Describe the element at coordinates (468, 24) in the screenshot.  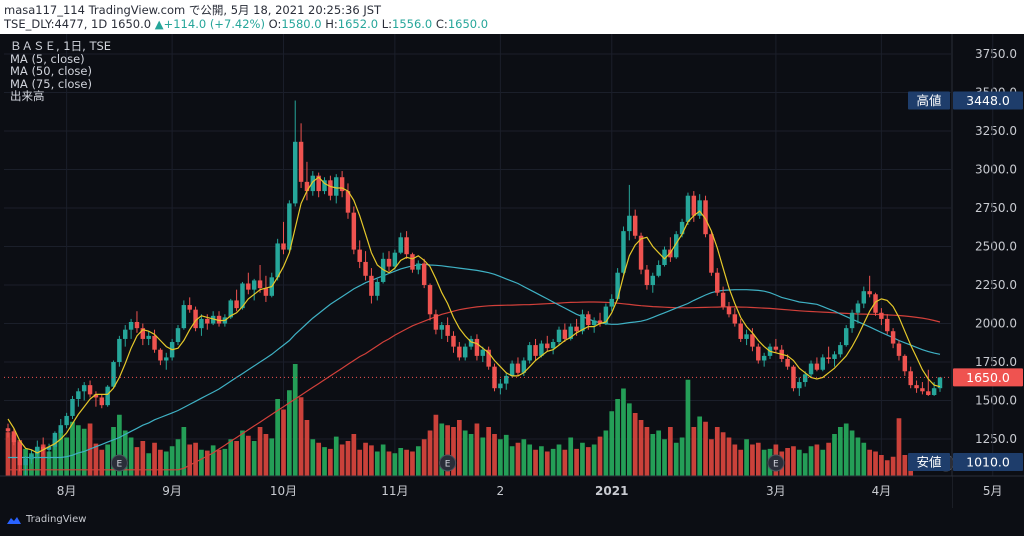
I see `close-value: 1650.0` at that location.